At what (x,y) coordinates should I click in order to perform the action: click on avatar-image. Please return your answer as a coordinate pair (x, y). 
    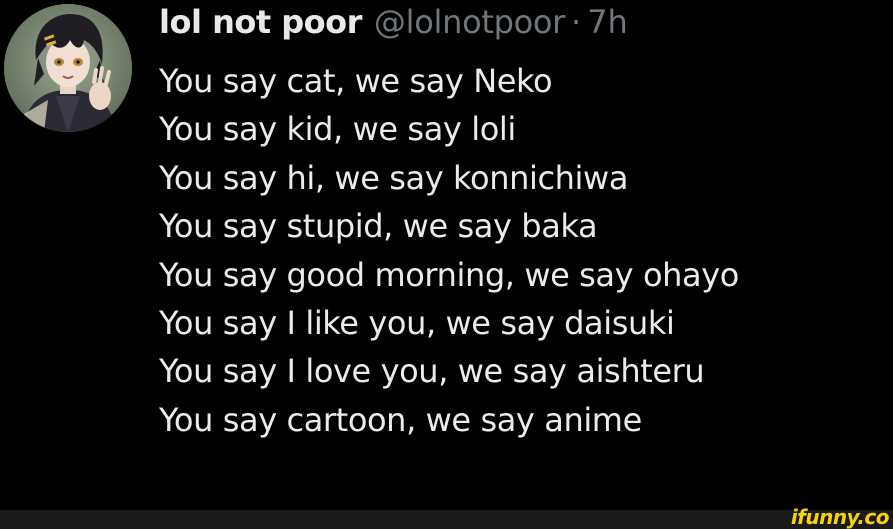
    Looking at the image, I should click on (68, 68).